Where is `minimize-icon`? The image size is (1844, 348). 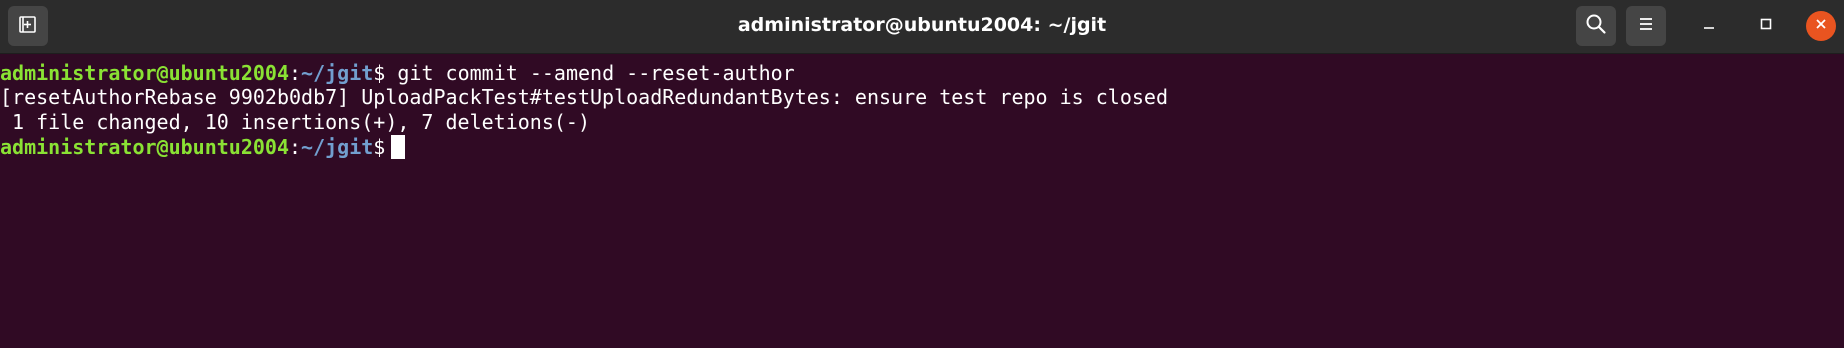
minimize-icon is located at coordinates (1709, 26).